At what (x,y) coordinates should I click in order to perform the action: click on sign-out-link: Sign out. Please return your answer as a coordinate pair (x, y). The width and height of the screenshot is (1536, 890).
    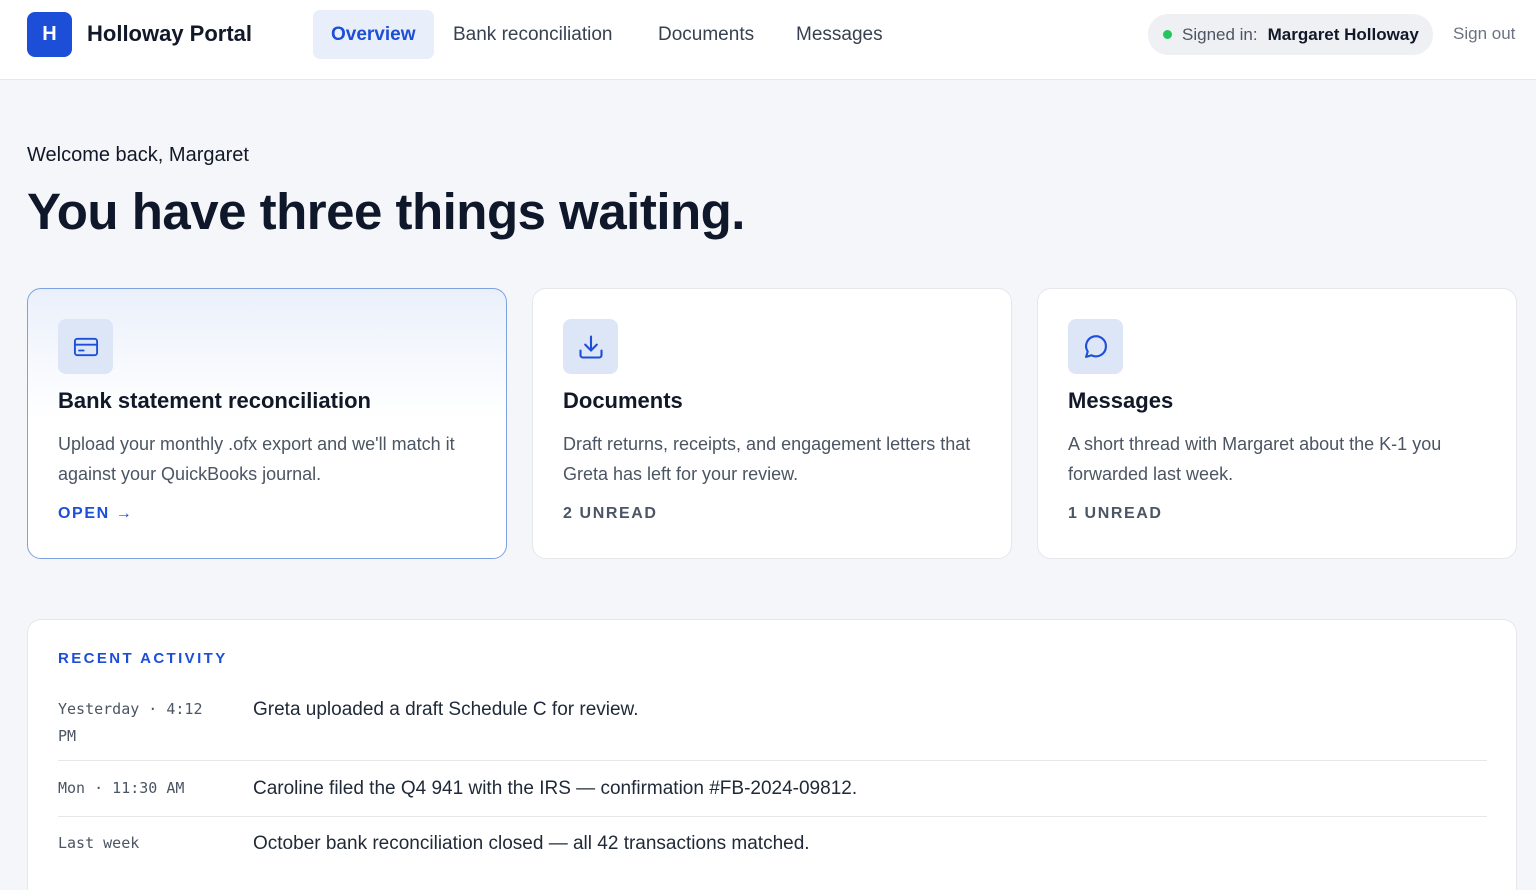
    Looking at the image, I should click on (1484, 34).